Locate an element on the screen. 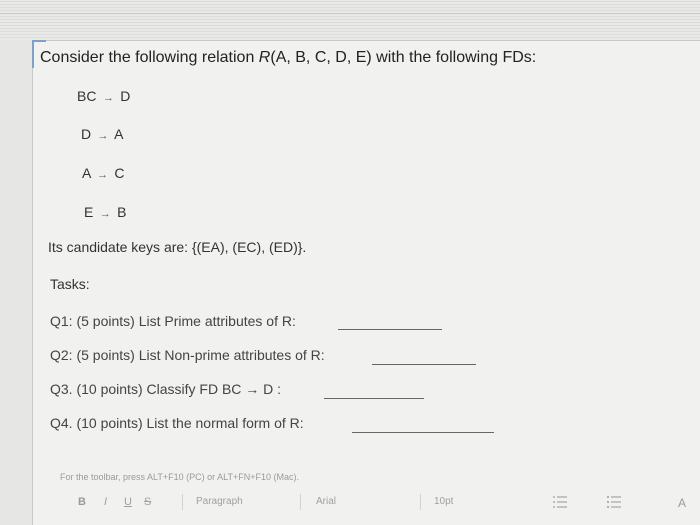 Image resolution: width=700 pixels, height=525 pixels. fd-rhs: D is located at coordinates (125, 96).